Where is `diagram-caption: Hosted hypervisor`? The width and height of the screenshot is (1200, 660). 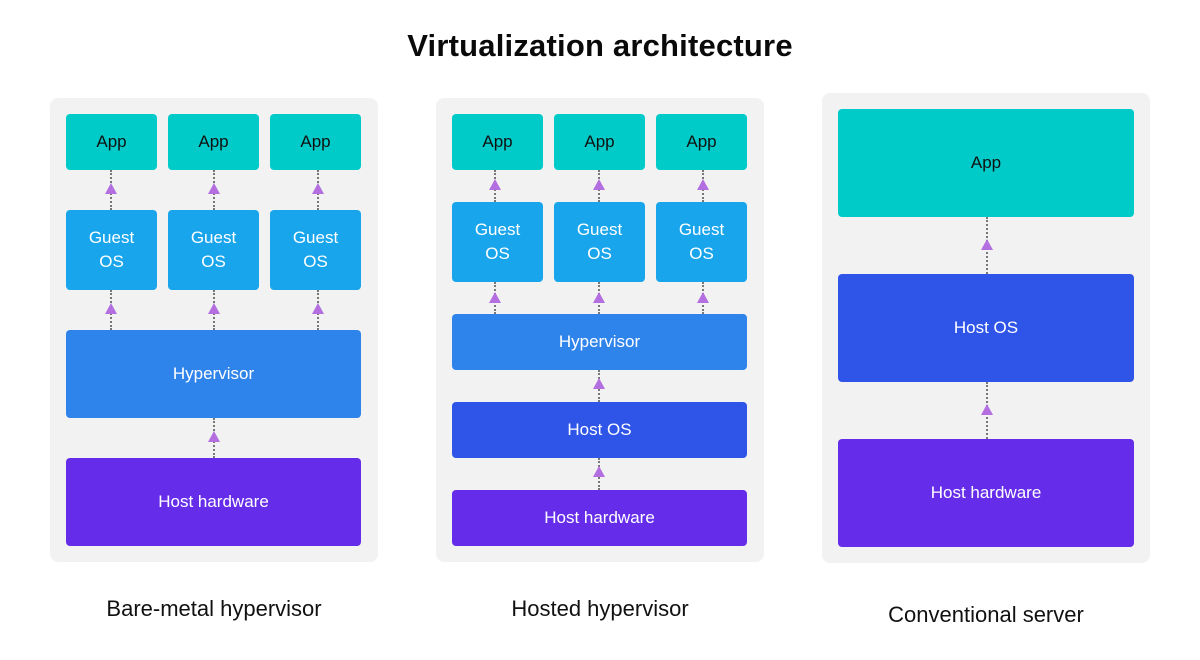 diagram-caption: Hosted hypervisor is located at coordinates (600, 608).